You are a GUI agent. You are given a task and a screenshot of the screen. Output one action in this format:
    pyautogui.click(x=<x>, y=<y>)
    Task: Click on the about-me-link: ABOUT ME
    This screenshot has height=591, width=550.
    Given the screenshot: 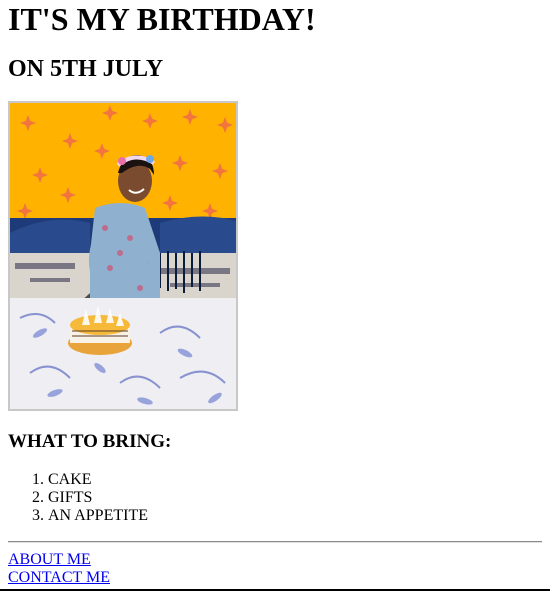 What is the action you would take?
    pyautogui.click(x=275, y=560)
    